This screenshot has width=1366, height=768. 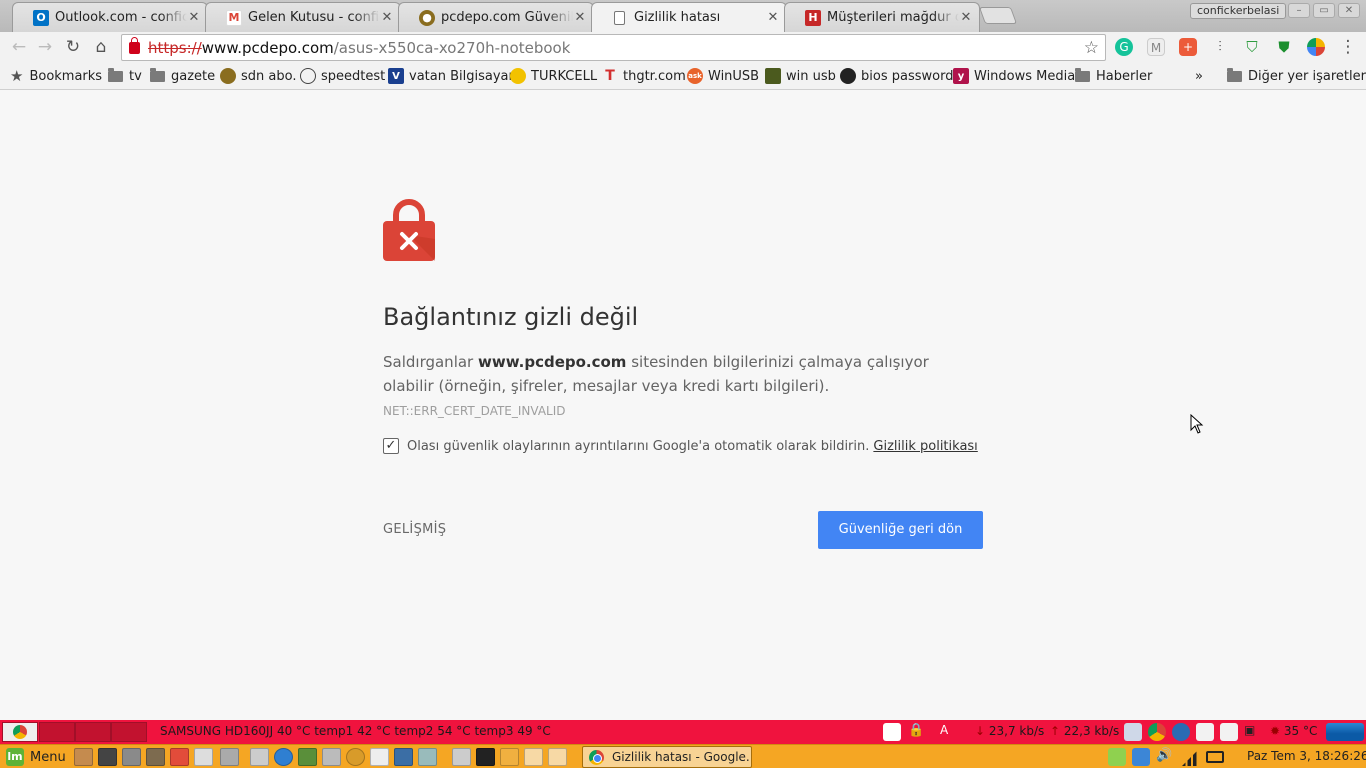 I want to click on globe-icon, so click(x=283, y=757).